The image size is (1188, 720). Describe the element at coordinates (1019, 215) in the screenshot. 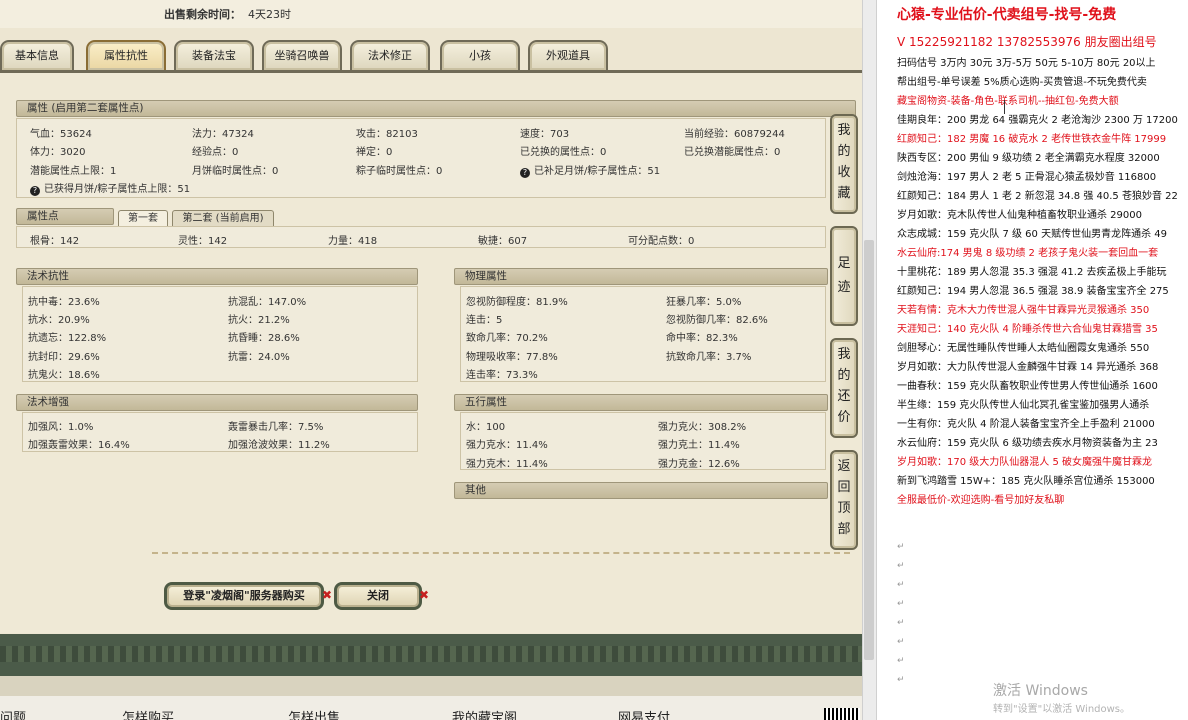

I see `doc-line: 岁月如歌：克木队传世人仙鬼种植畜牧职业通杀 29000` at that location.